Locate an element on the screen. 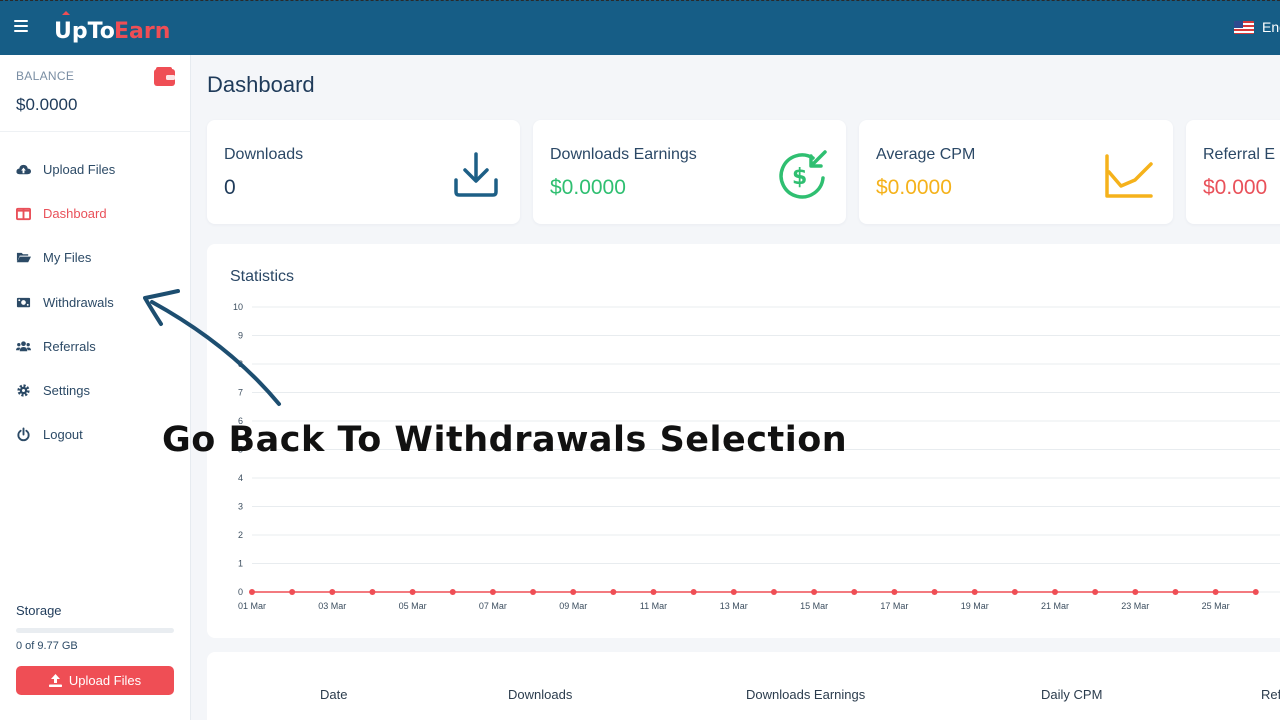 Image resolution: width=1280 pixels, height=720 pixels. x-tick-label: 19 Mar is located at coordinates (975, 606).